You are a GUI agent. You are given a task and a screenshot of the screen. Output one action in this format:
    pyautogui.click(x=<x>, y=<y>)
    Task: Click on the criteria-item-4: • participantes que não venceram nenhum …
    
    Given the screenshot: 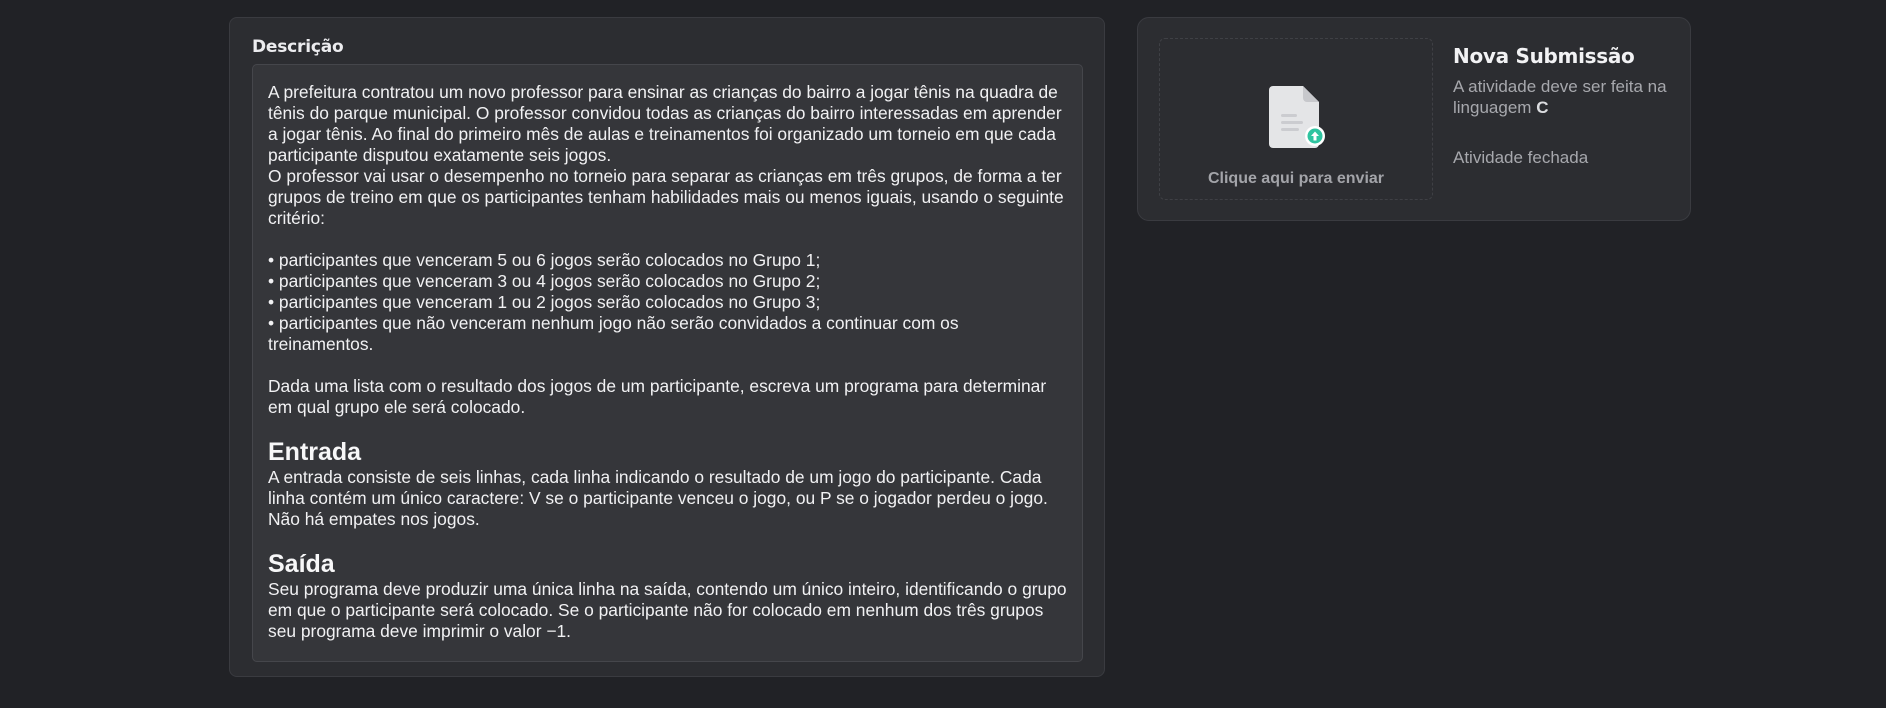 What is the action you would take?
    pyautogui.click(x=613, y=333)
    